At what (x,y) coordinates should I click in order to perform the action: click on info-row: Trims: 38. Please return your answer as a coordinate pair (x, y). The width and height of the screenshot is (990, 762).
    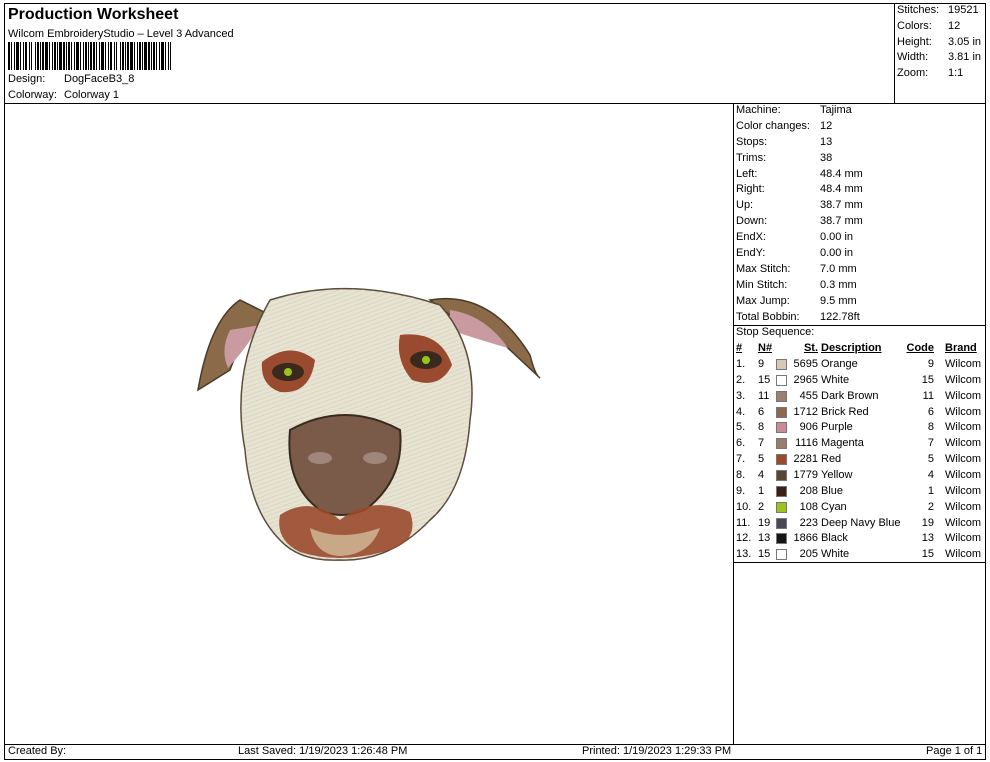
    Looking at the image, I should click on (861, 160).